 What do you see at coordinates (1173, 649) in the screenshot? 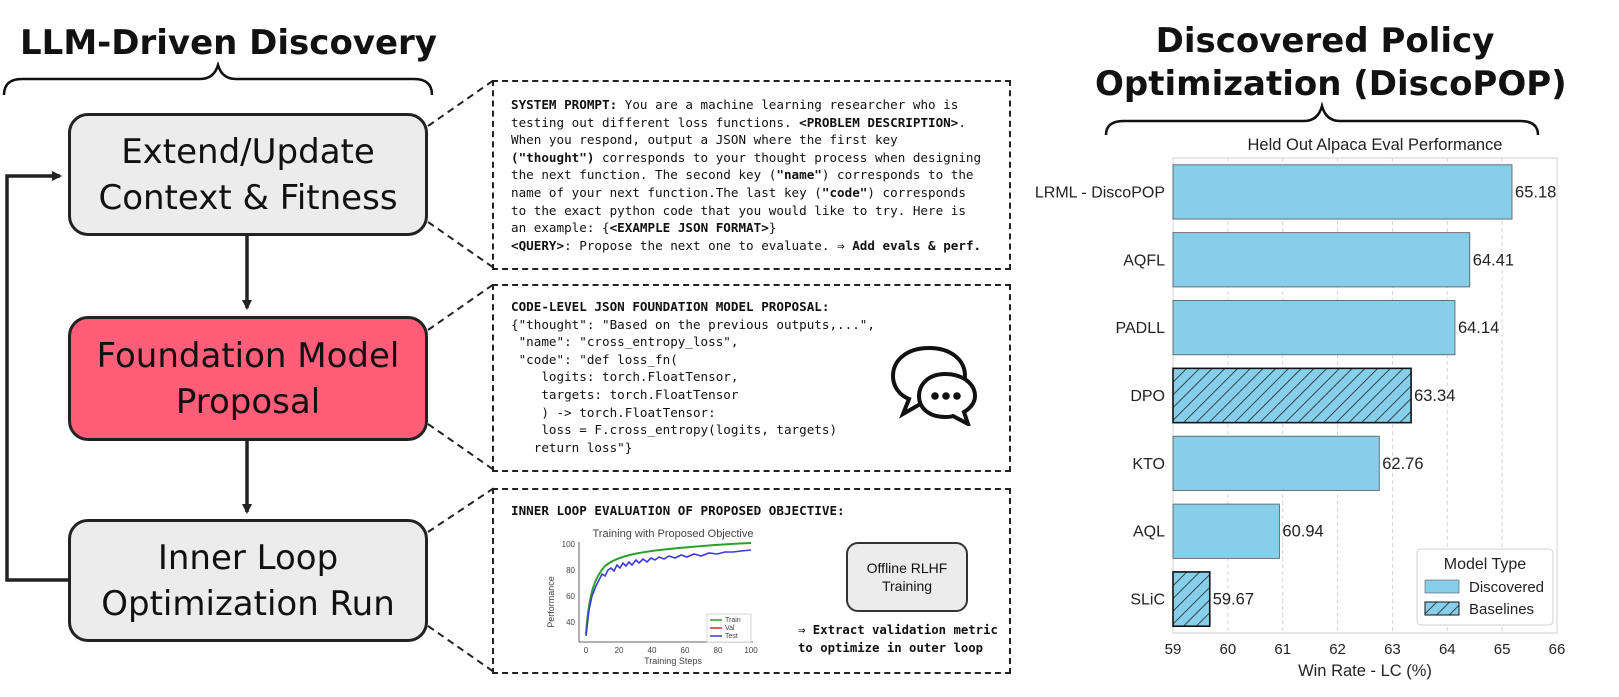
I see `x-tick-label: 59` at bounding box center [1173, 649].